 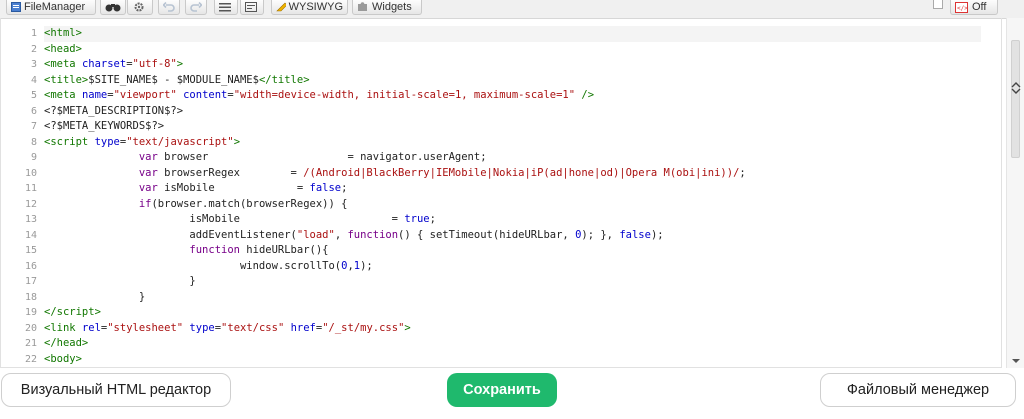 What do you see at coordinates (30, 359) in the screenshot?
I see `line-number: 22` at bounding box center [30, 359].